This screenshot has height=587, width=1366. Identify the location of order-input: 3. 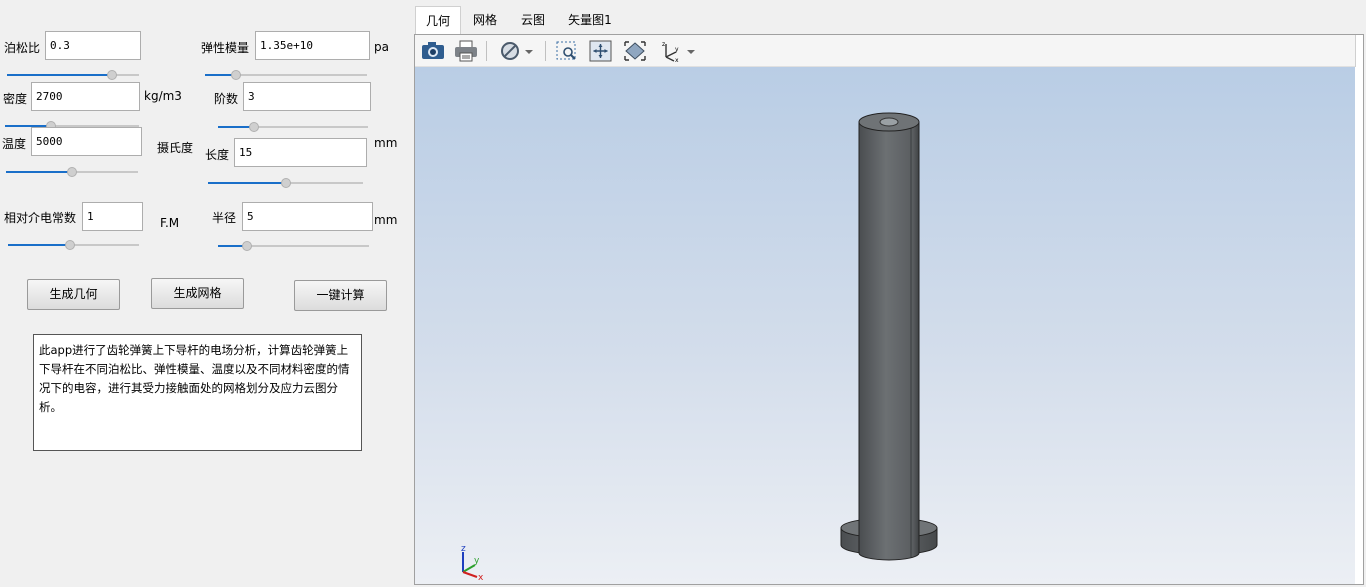
(307, 96).